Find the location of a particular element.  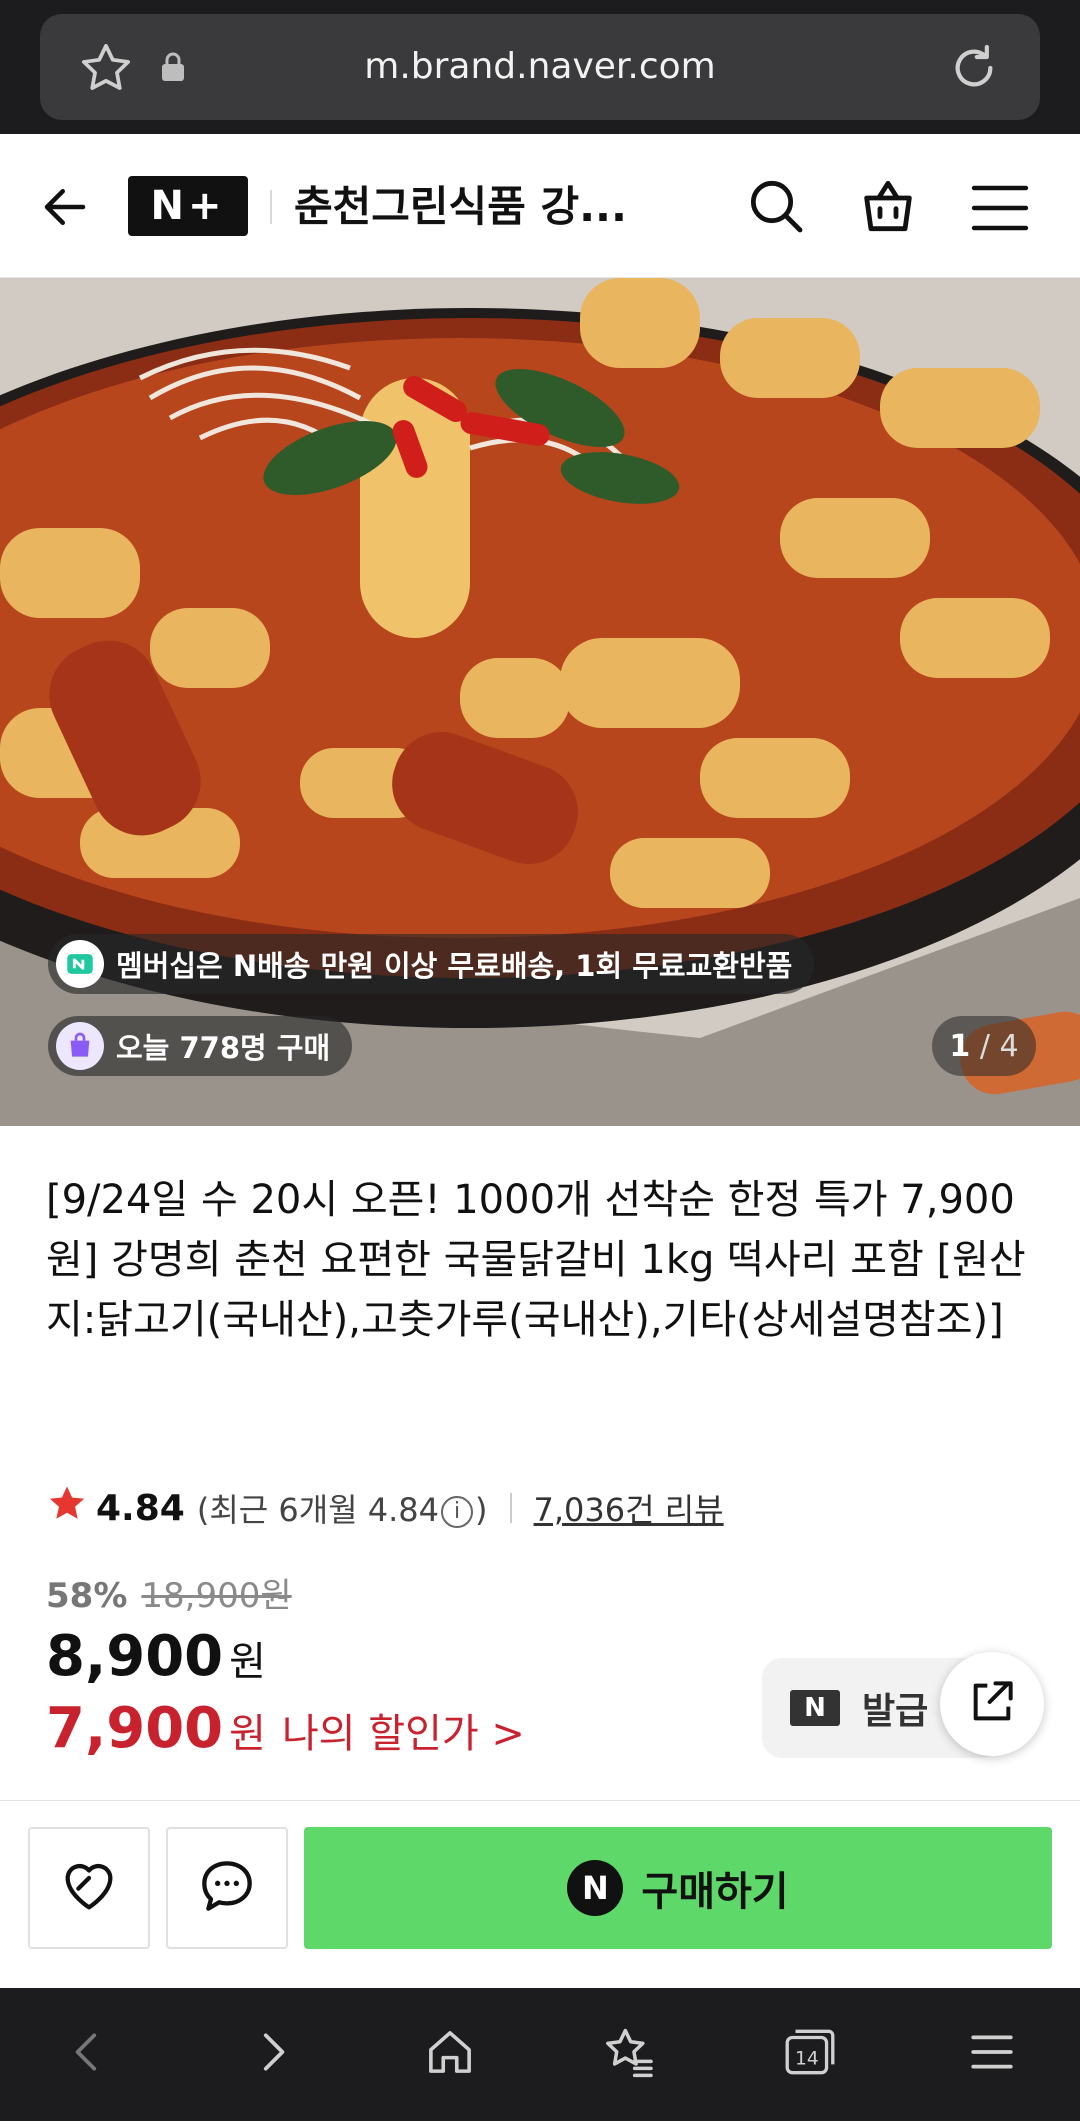

share-icon is located at coordinates (992, 1704).